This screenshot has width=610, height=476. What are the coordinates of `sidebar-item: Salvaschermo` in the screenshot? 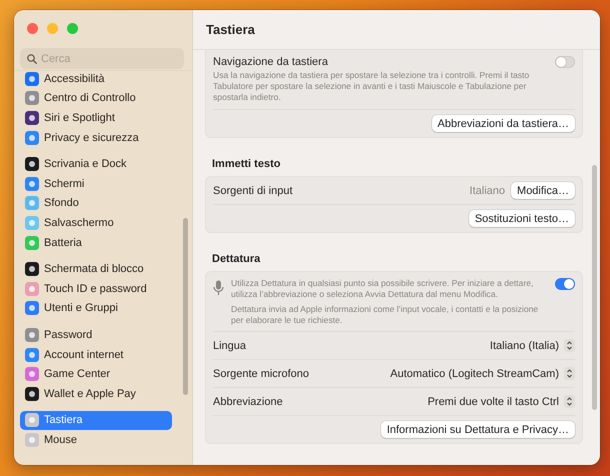 It's located at (96, 223).